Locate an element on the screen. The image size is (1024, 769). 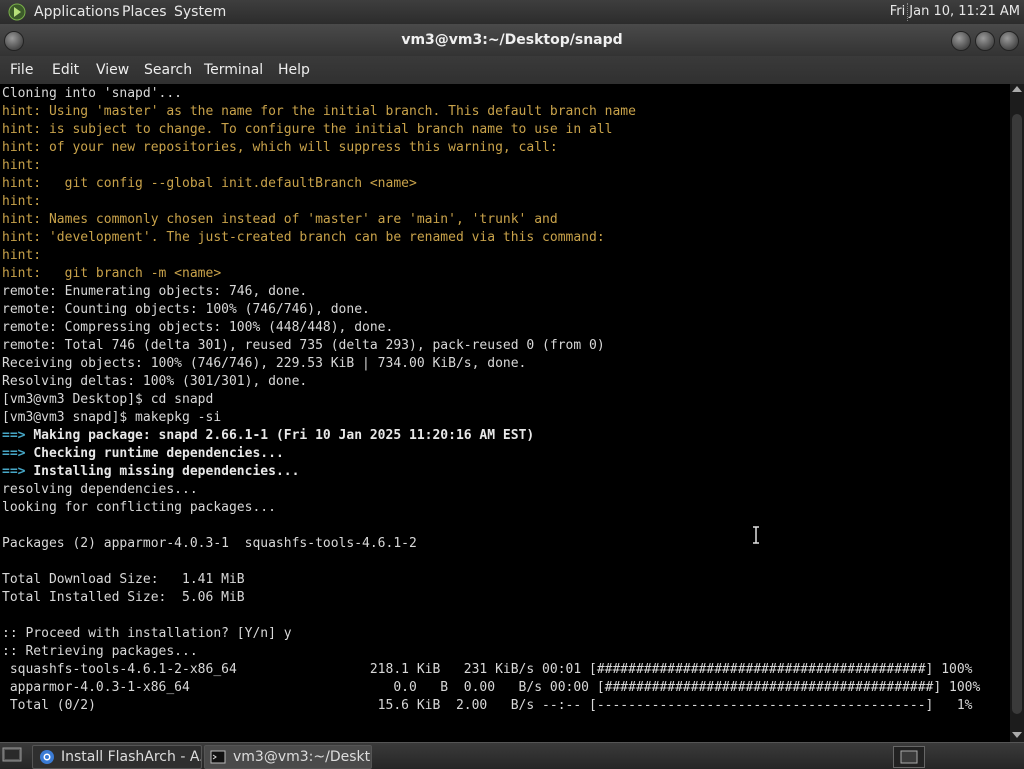
text-cursor-icon is located at coordinates (756, 535).